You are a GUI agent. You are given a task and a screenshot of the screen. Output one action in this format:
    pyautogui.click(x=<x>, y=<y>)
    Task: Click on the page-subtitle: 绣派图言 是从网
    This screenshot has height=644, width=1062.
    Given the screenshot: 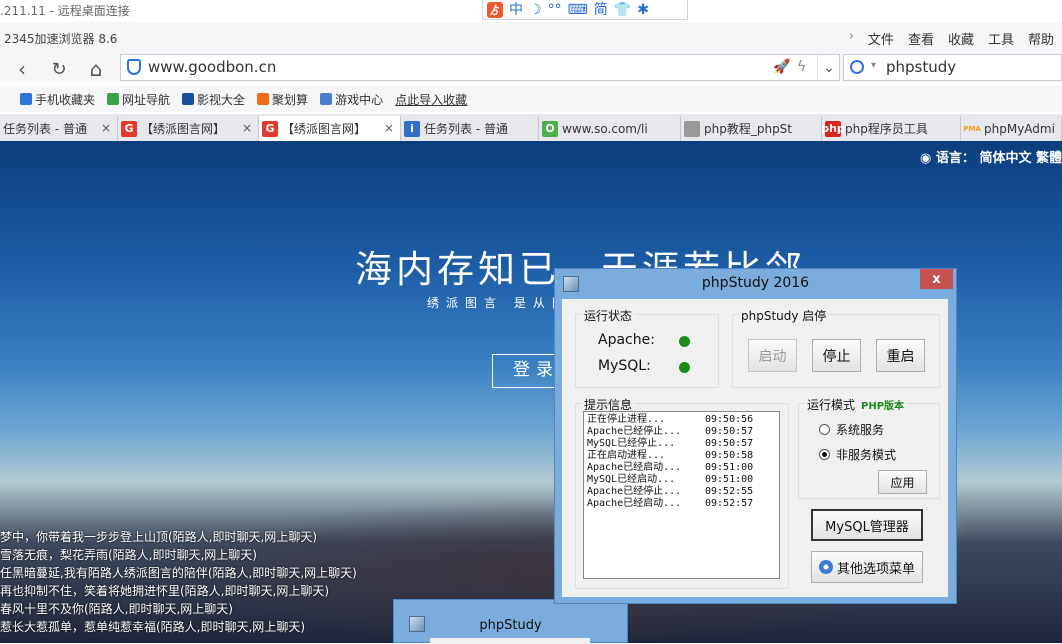 What is the action you would take?
    pyautogui.click(x=499, y=303)
    